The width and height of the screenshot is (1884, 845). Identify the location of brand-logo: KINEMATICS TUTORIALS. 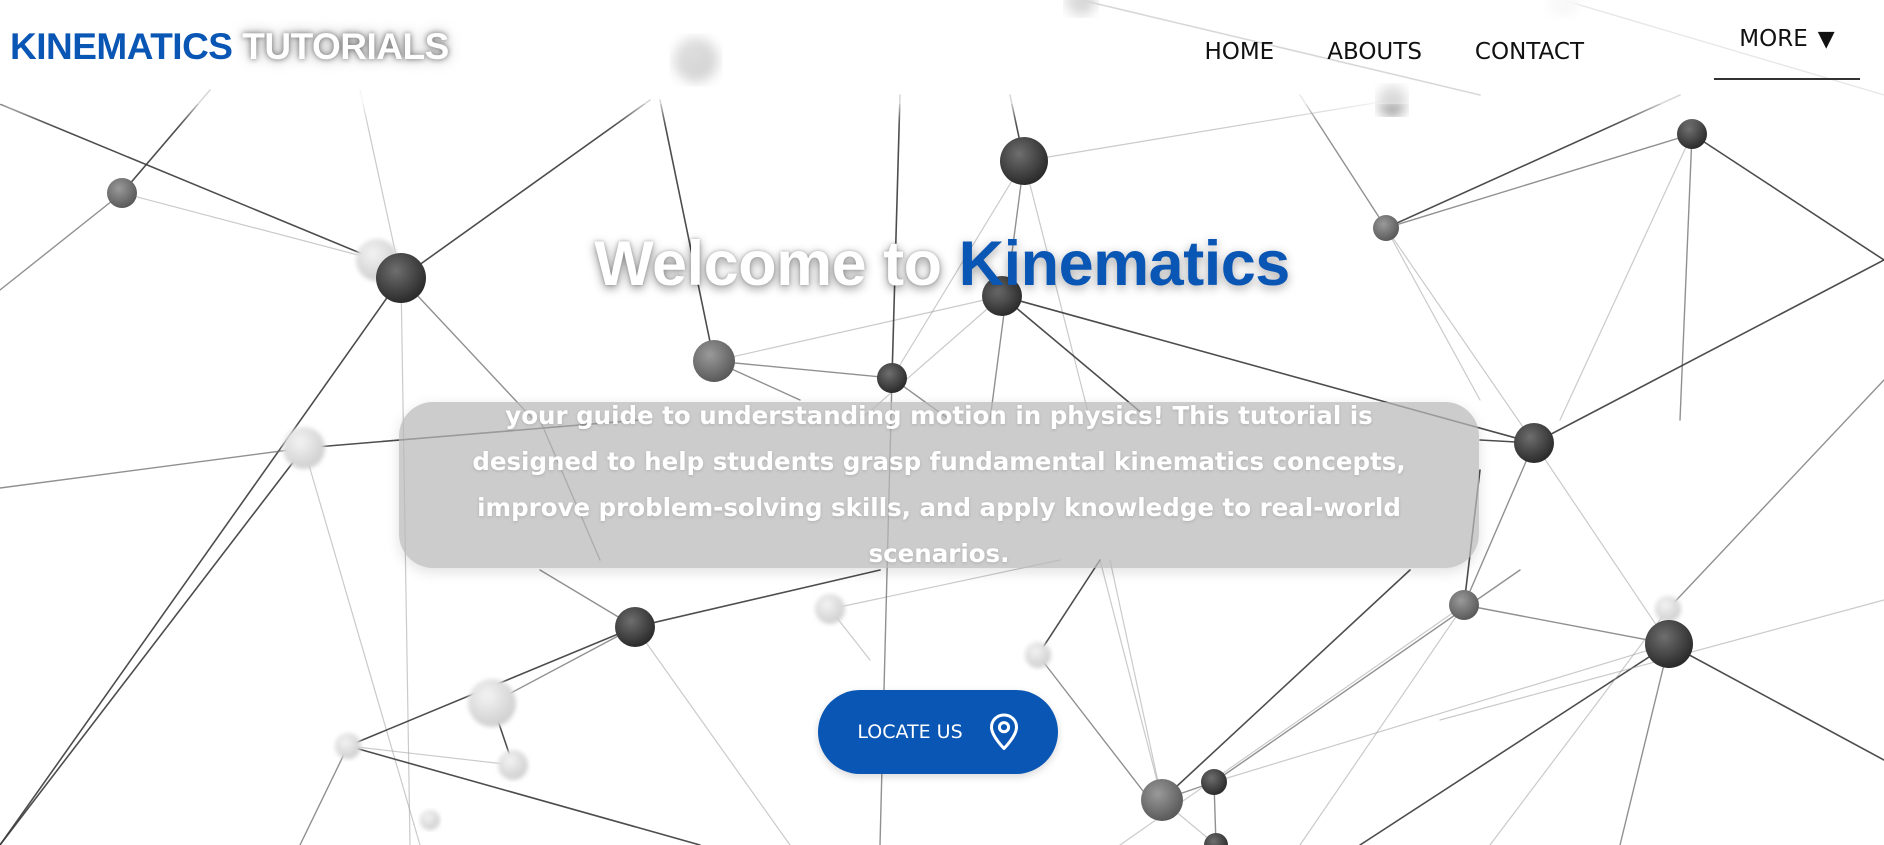
(229, 47).